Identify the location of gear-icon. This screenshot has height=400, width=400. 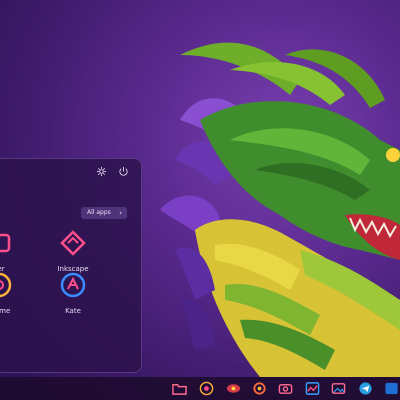
(101, 171).